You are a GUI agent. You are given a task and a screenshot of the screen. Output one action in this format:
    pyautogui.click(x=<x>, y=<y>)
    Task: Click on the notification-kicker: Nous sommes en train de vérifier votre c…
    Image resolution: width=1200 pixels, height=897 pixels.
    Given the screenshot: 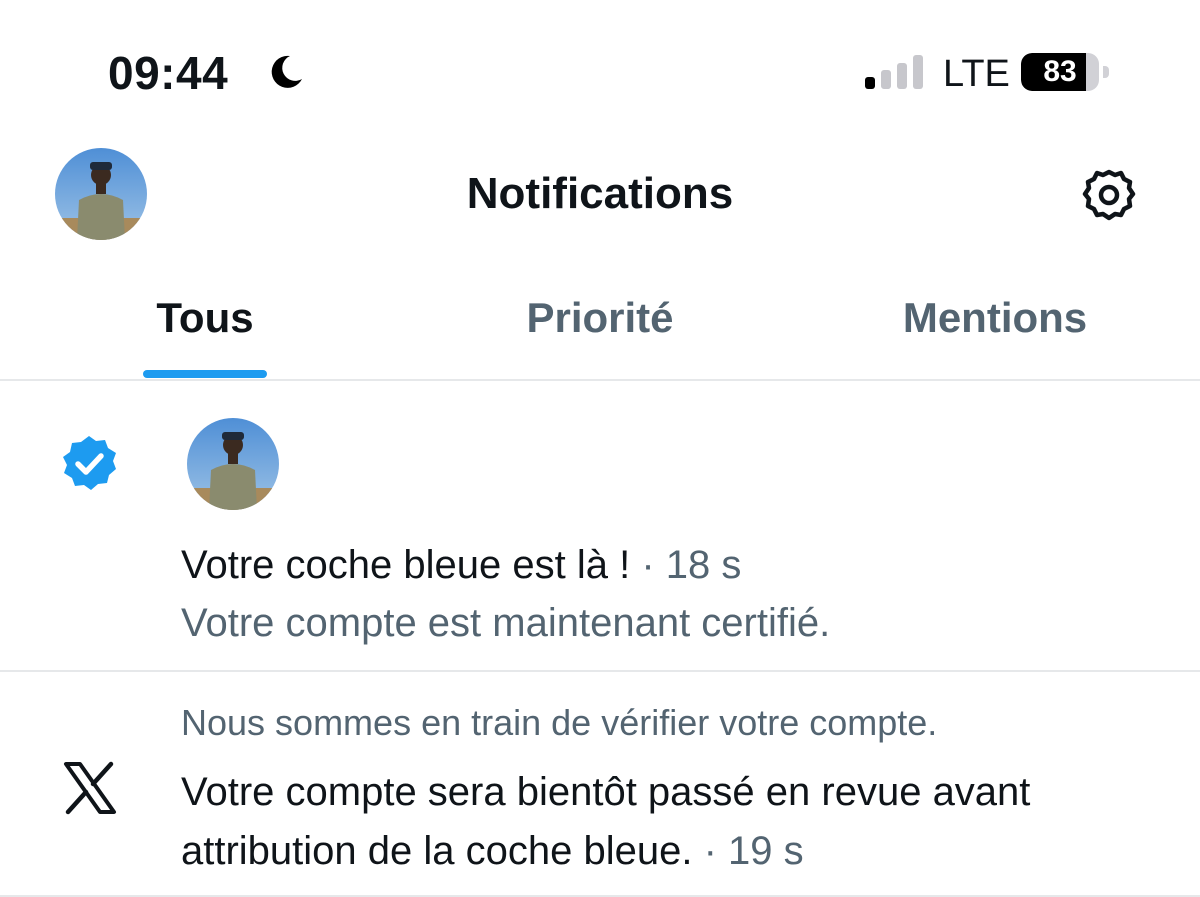 What is the action you would take?
    pyautogui.click(x=559, y=722)
    